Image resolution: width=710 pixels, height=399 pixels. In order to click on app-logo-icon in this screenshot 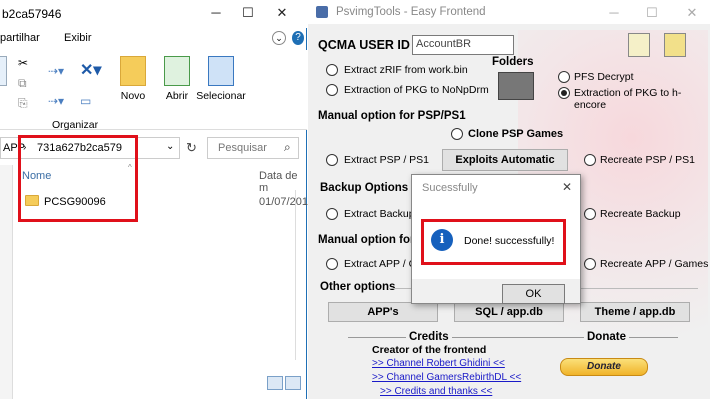, I will do `click(322, 12)`.